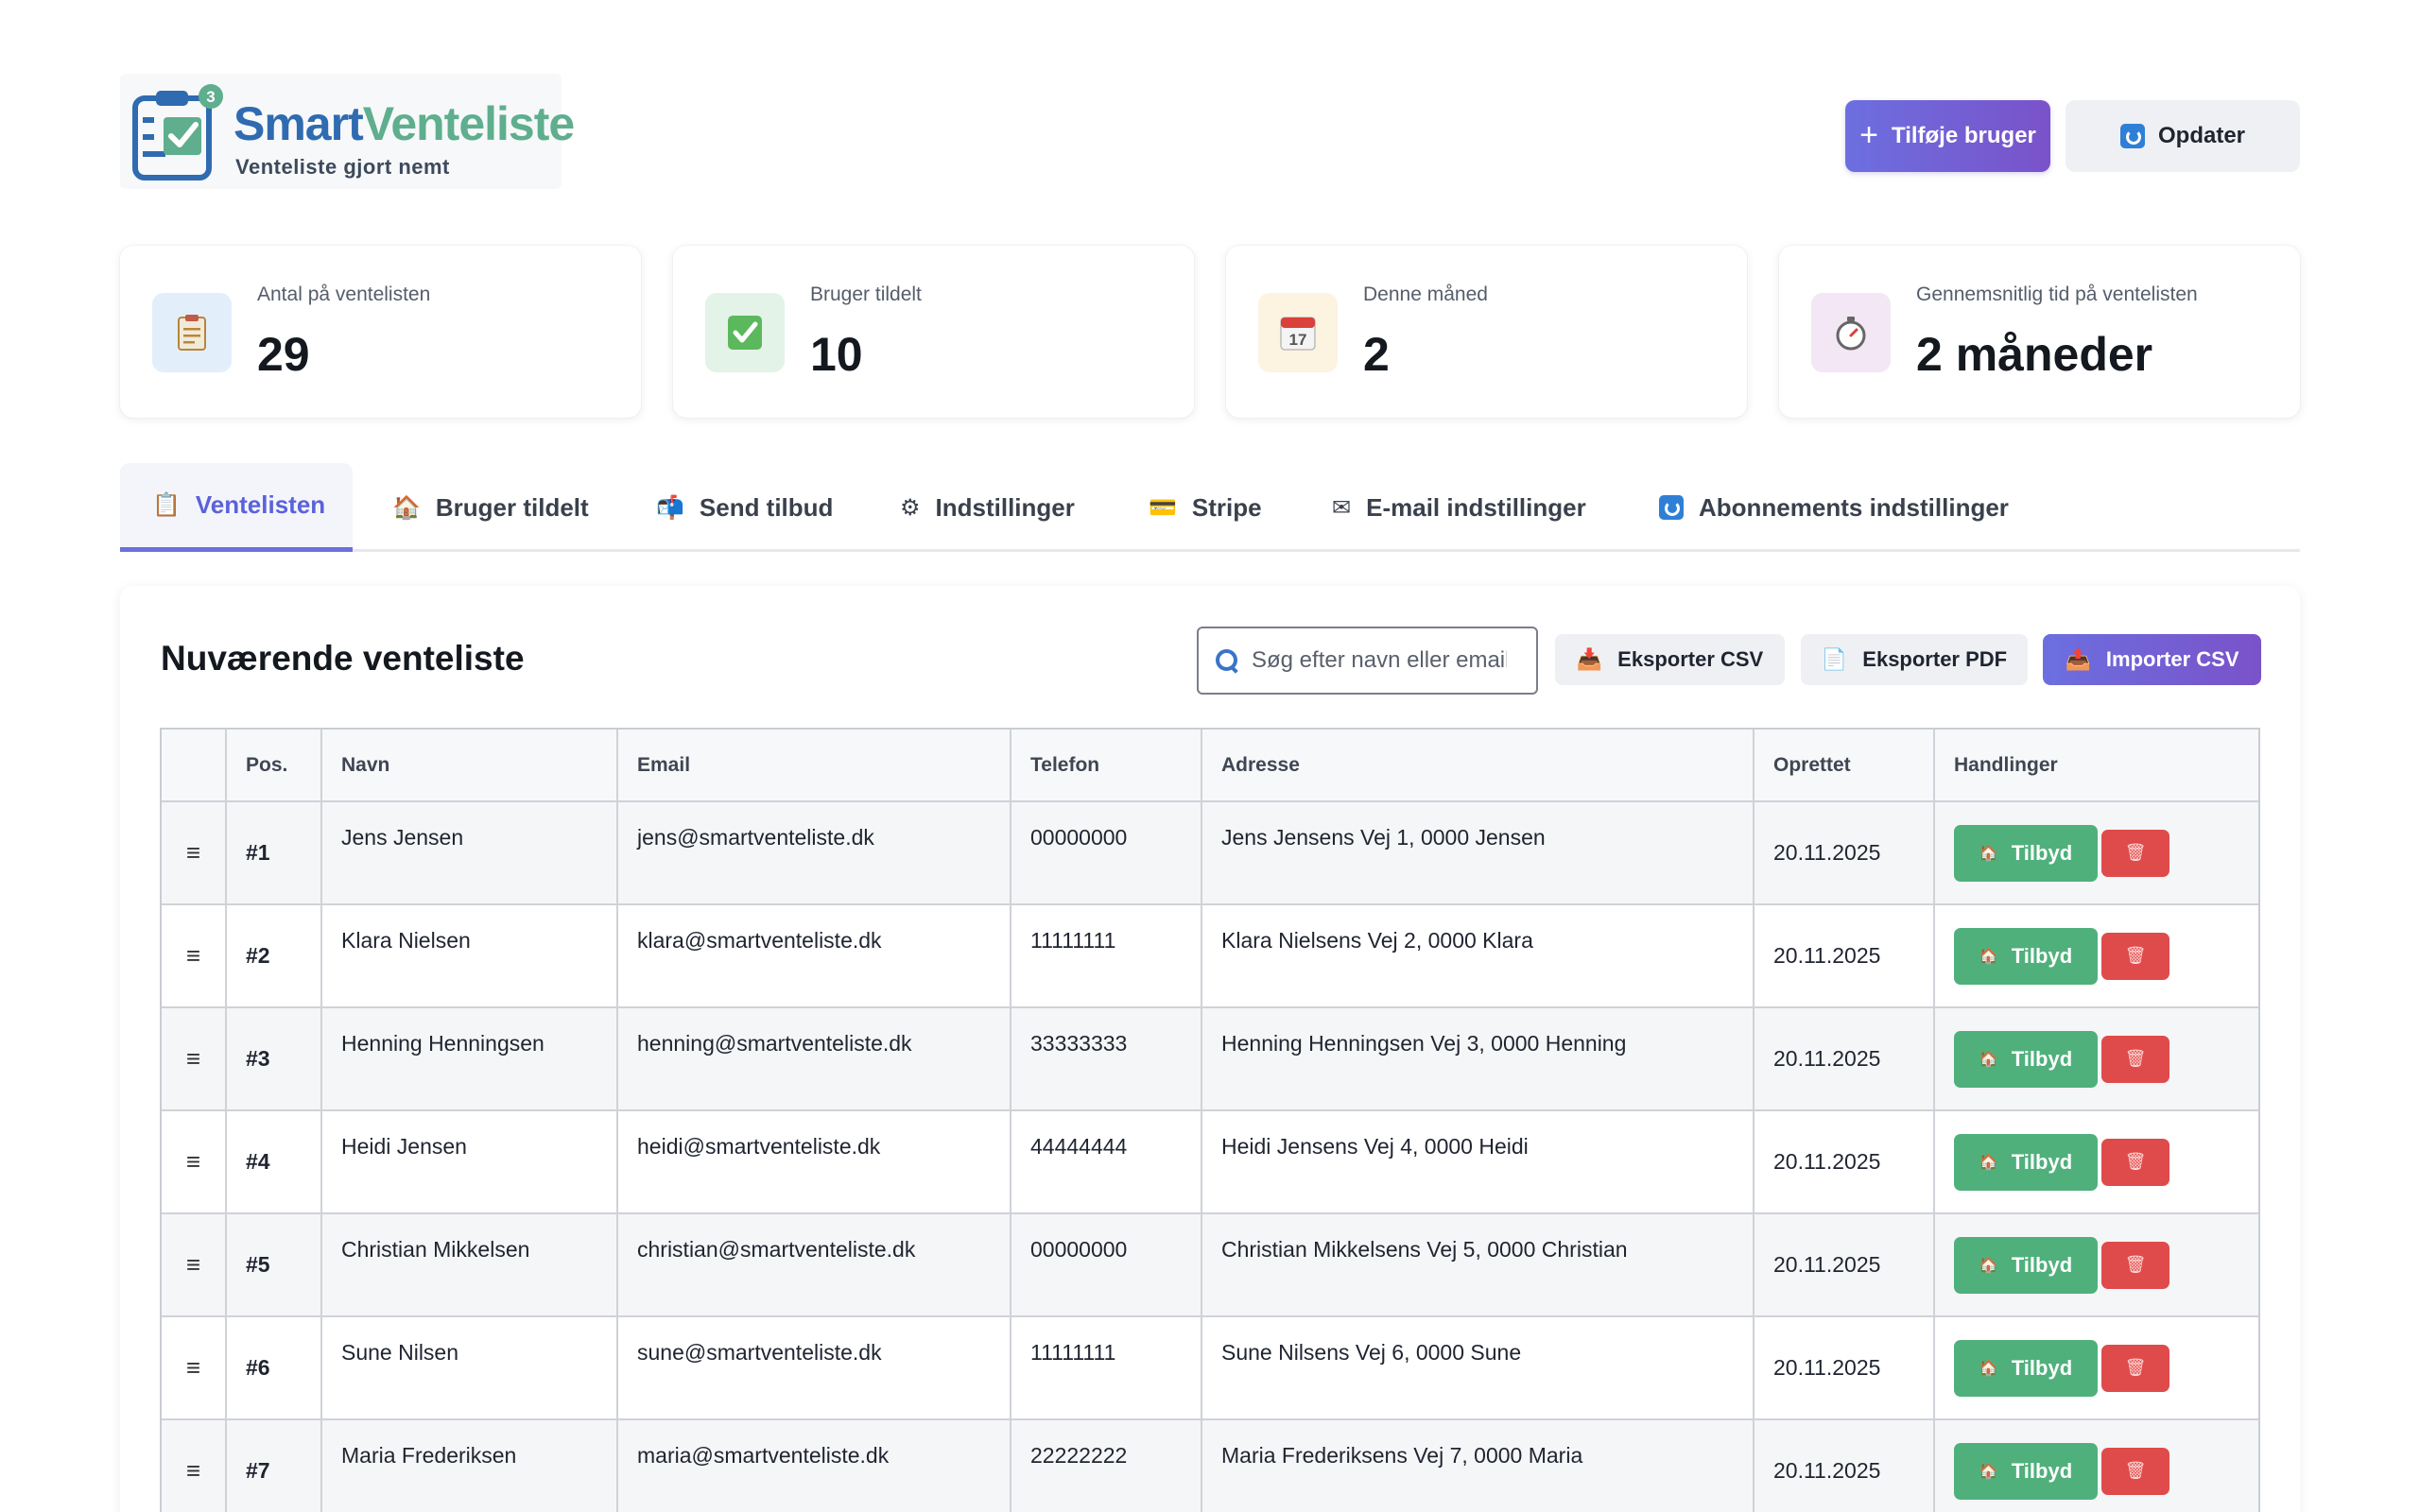  I want to click on row-address: Klara Nielsens Vej 2, 0000 Klara, so click(1477, 956).